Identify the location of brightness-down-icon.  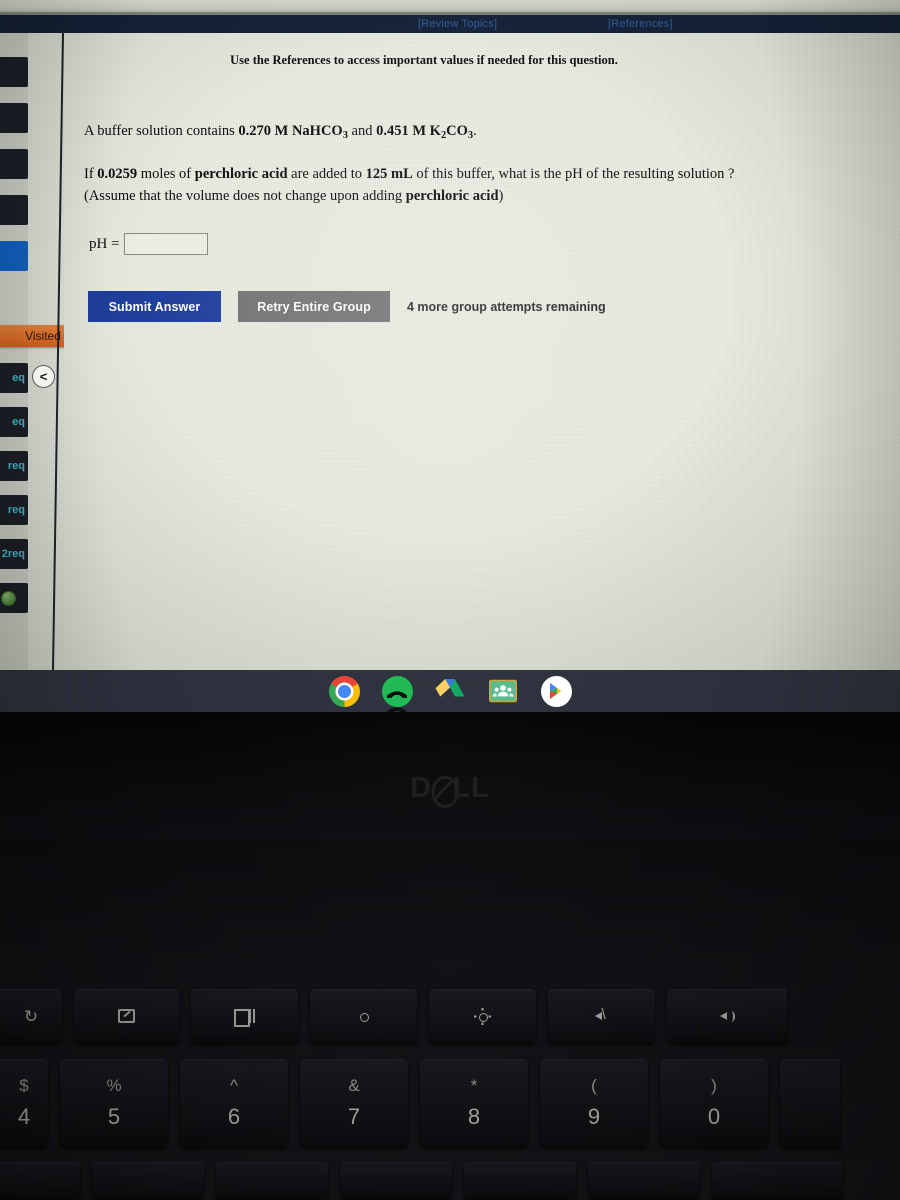
(363, 1016).